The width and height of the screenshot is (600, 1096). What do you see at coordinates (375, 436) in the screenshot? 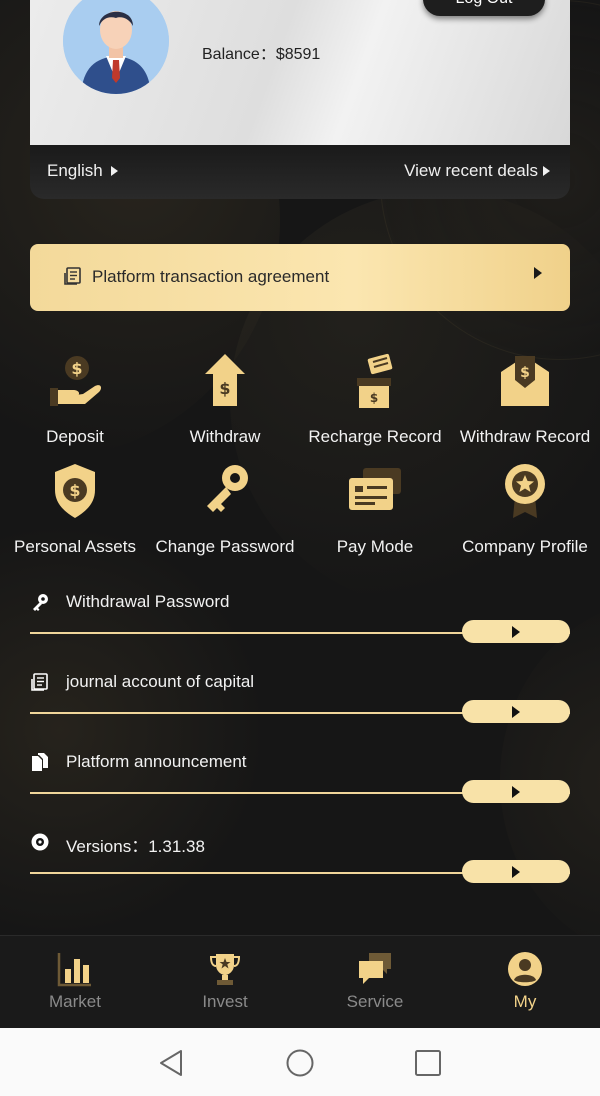
I see `grid-item-label: Recharge Record` at bounding box center [375, 436].